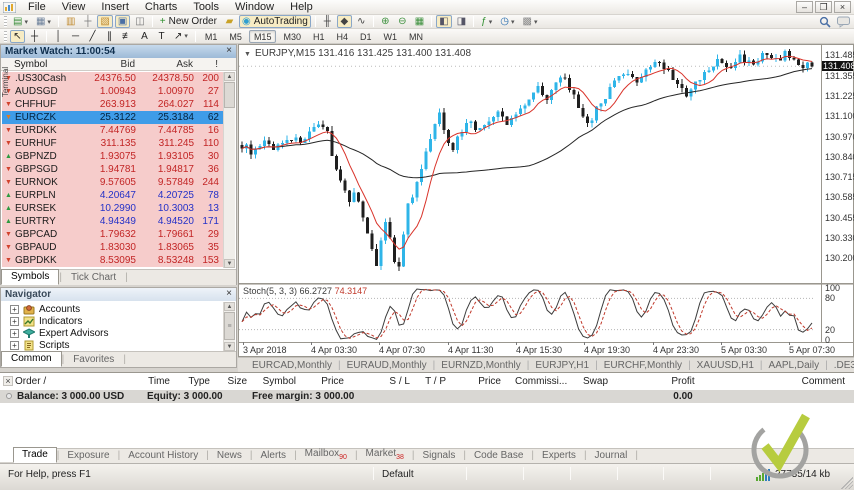 This screenshot has height=490, width=854. What do you see at coordinates (74, 7) in the screenshot?
I see `menu-view: View` at bounding box center [74, 7].